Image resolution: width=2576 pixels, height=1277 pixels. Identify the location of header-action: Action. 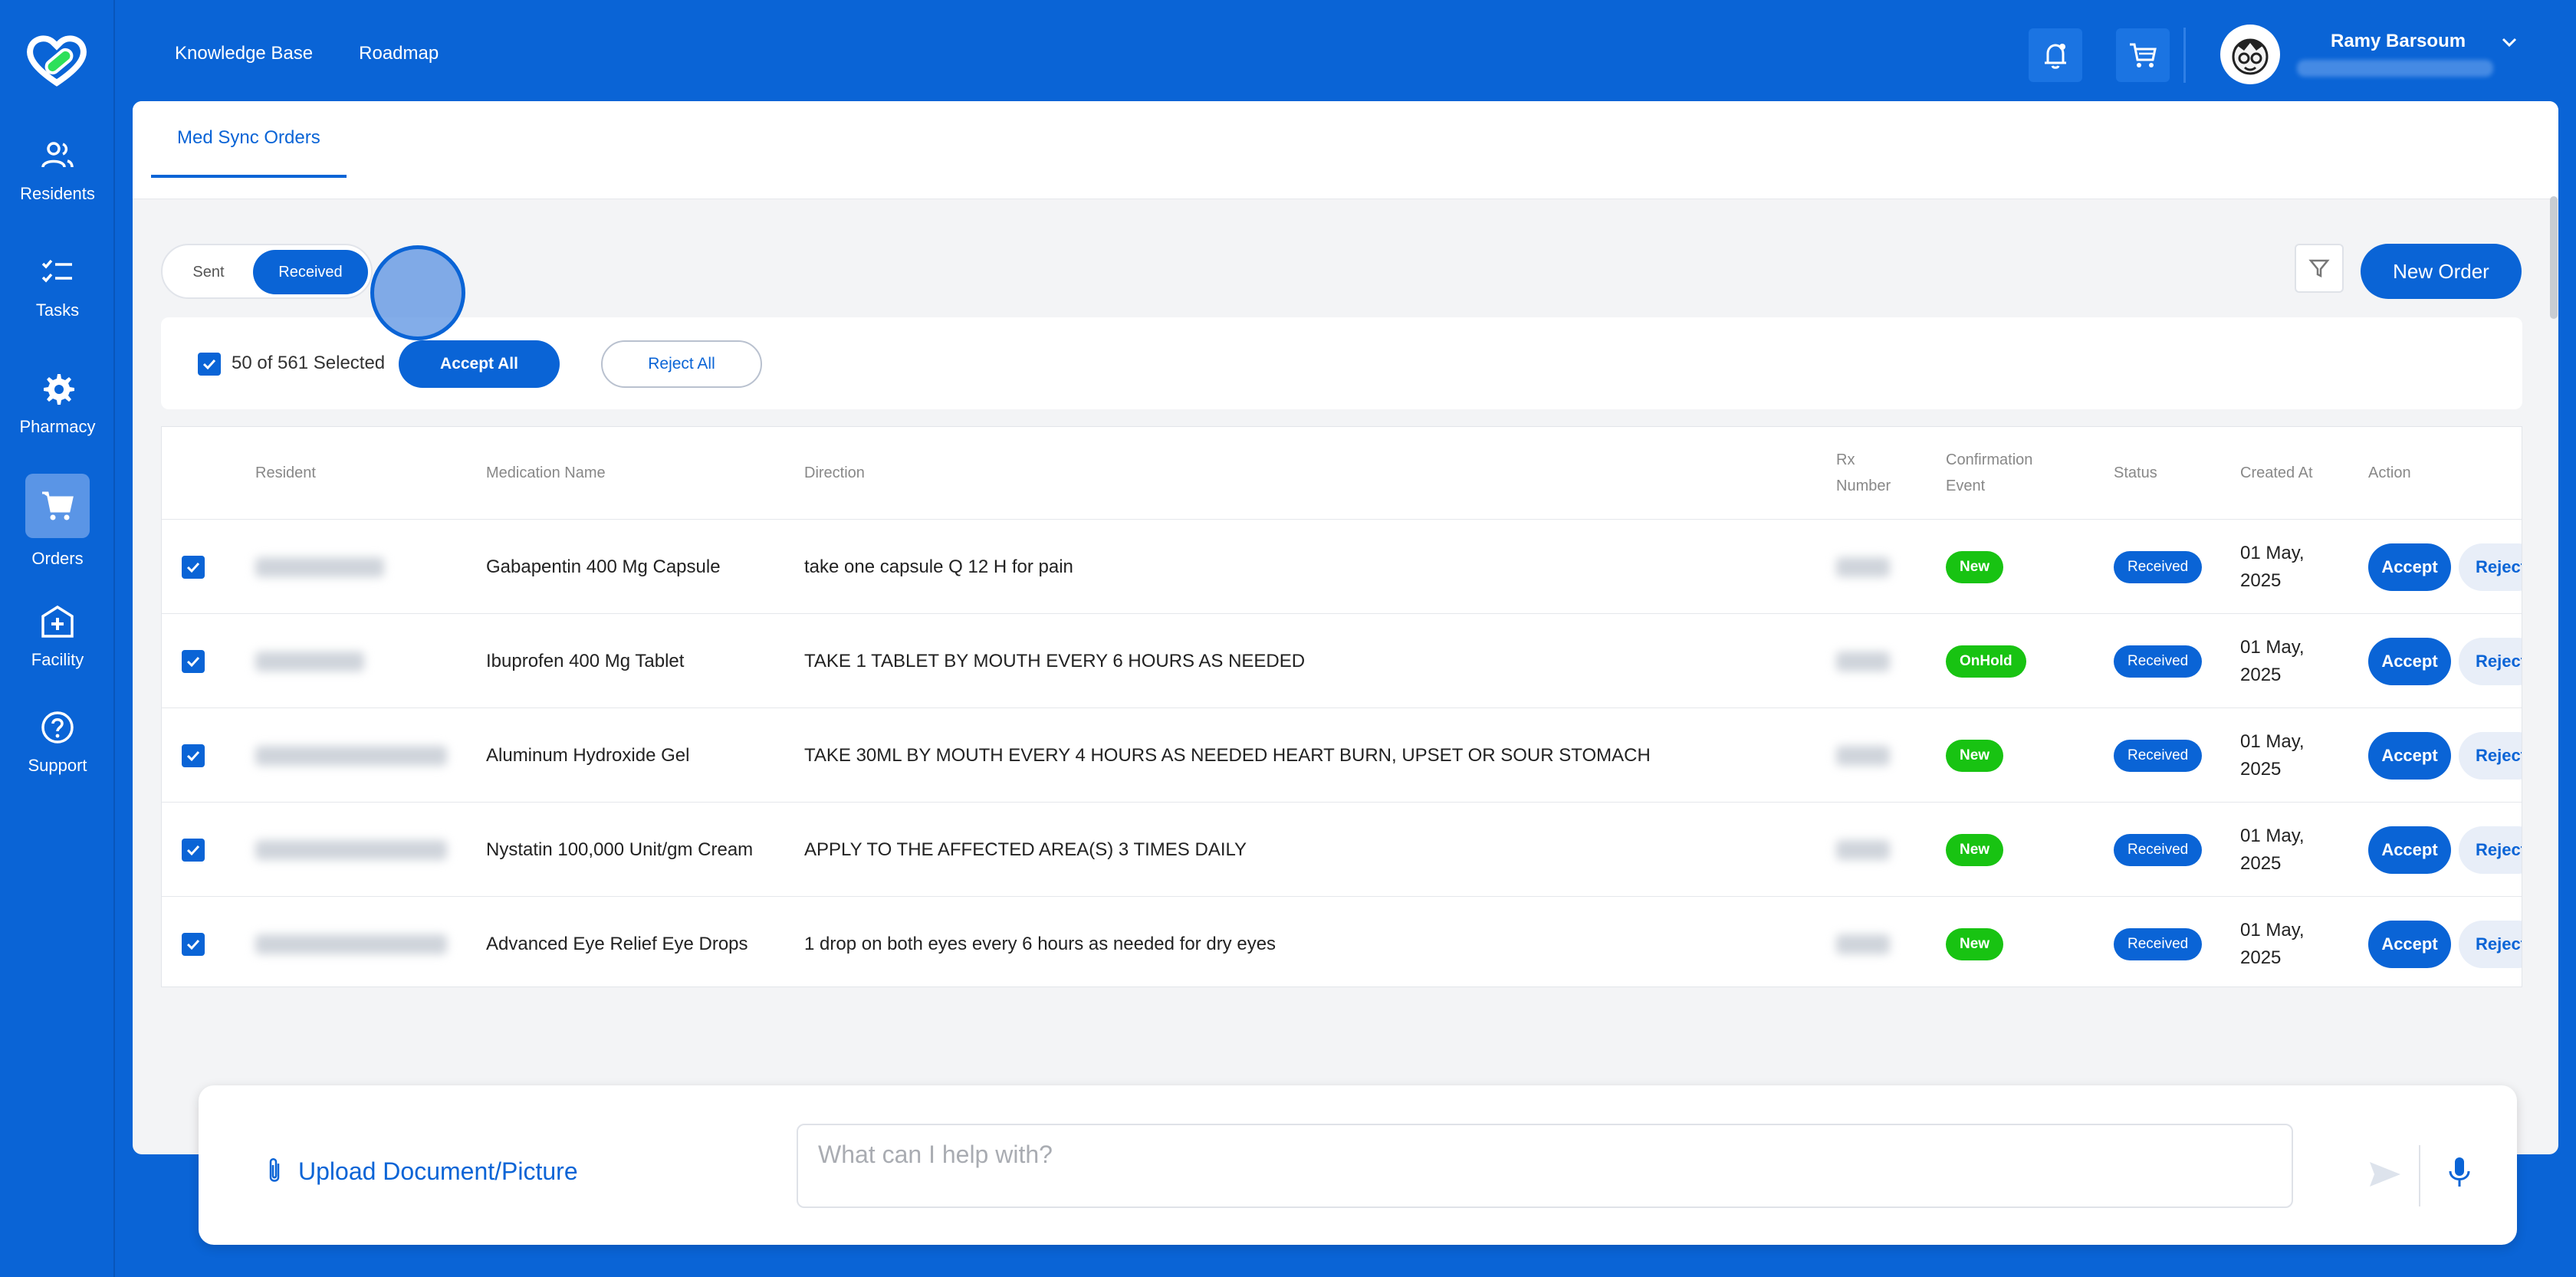
(2389, 473).